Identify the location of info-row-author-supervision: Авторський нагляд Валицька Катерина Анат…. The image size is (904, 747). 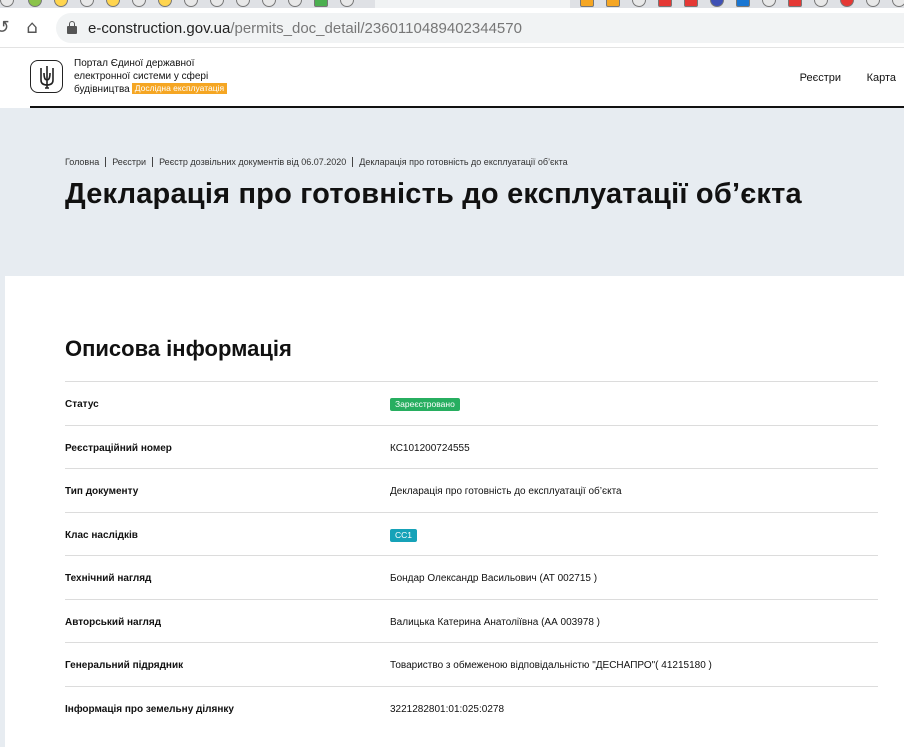
(471, 620).